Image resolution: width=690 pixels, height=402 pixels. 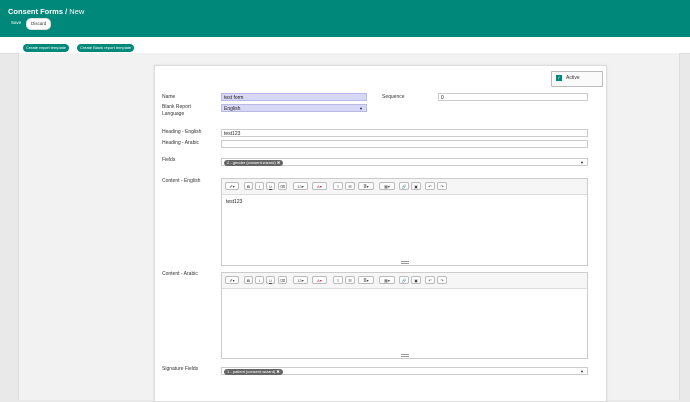 What do you see at coordinates (173, 114) in the screenshot?
I see `blank-report-language-label-2: Language` at bounding box center [173, 114].